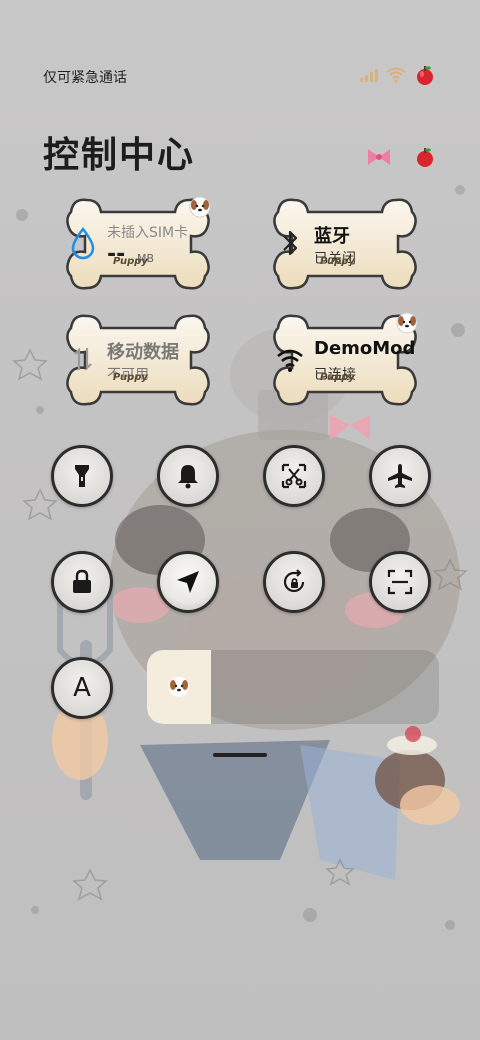 Image resolution: width=480 pixels, height=1040 pixels. I want to click on bluetooth-icon, so click(290, 243).